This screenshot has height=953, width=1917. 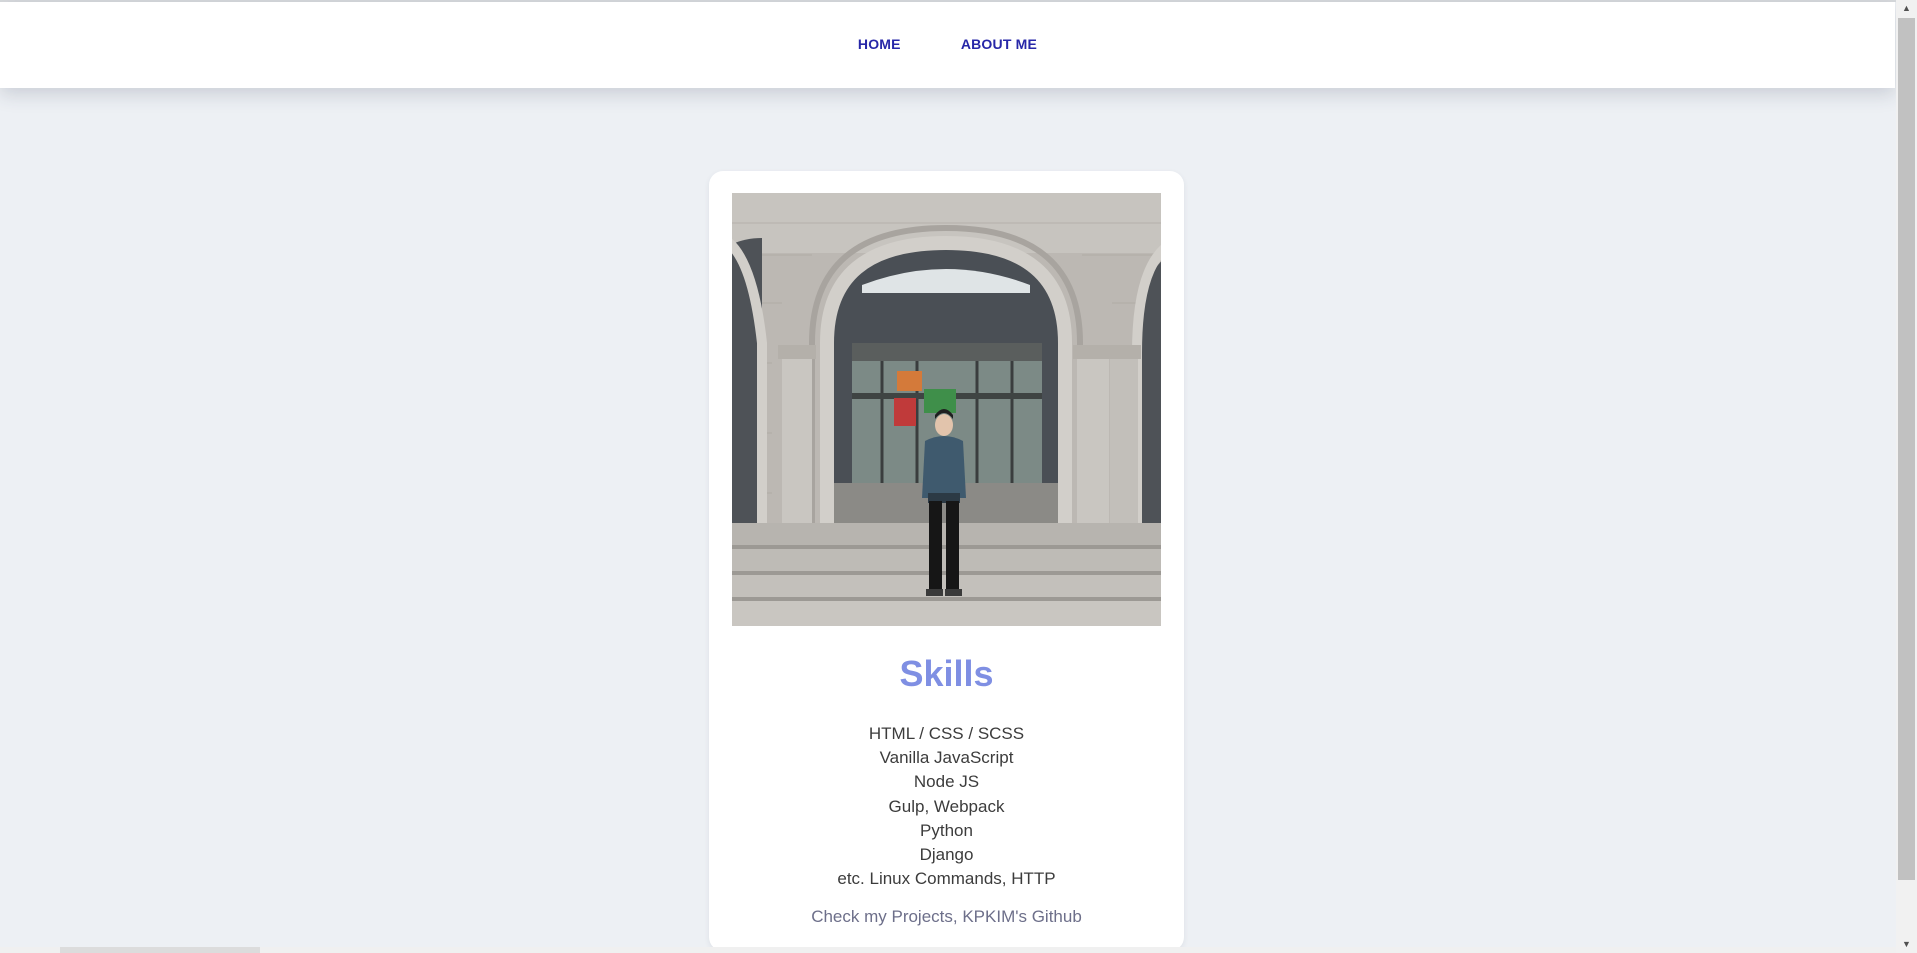 What do you see at coordinates (946, 673) in the screenshot?
I see `skills-title: Skills` at bounding box center [946, 673].